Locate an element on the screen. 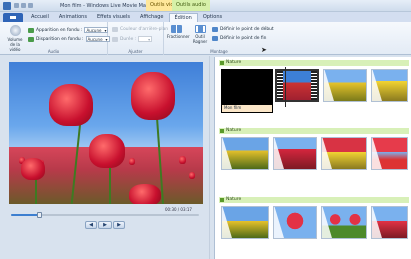  timecode: 00:30 / 03:17 is located at coordinates (178, 209).